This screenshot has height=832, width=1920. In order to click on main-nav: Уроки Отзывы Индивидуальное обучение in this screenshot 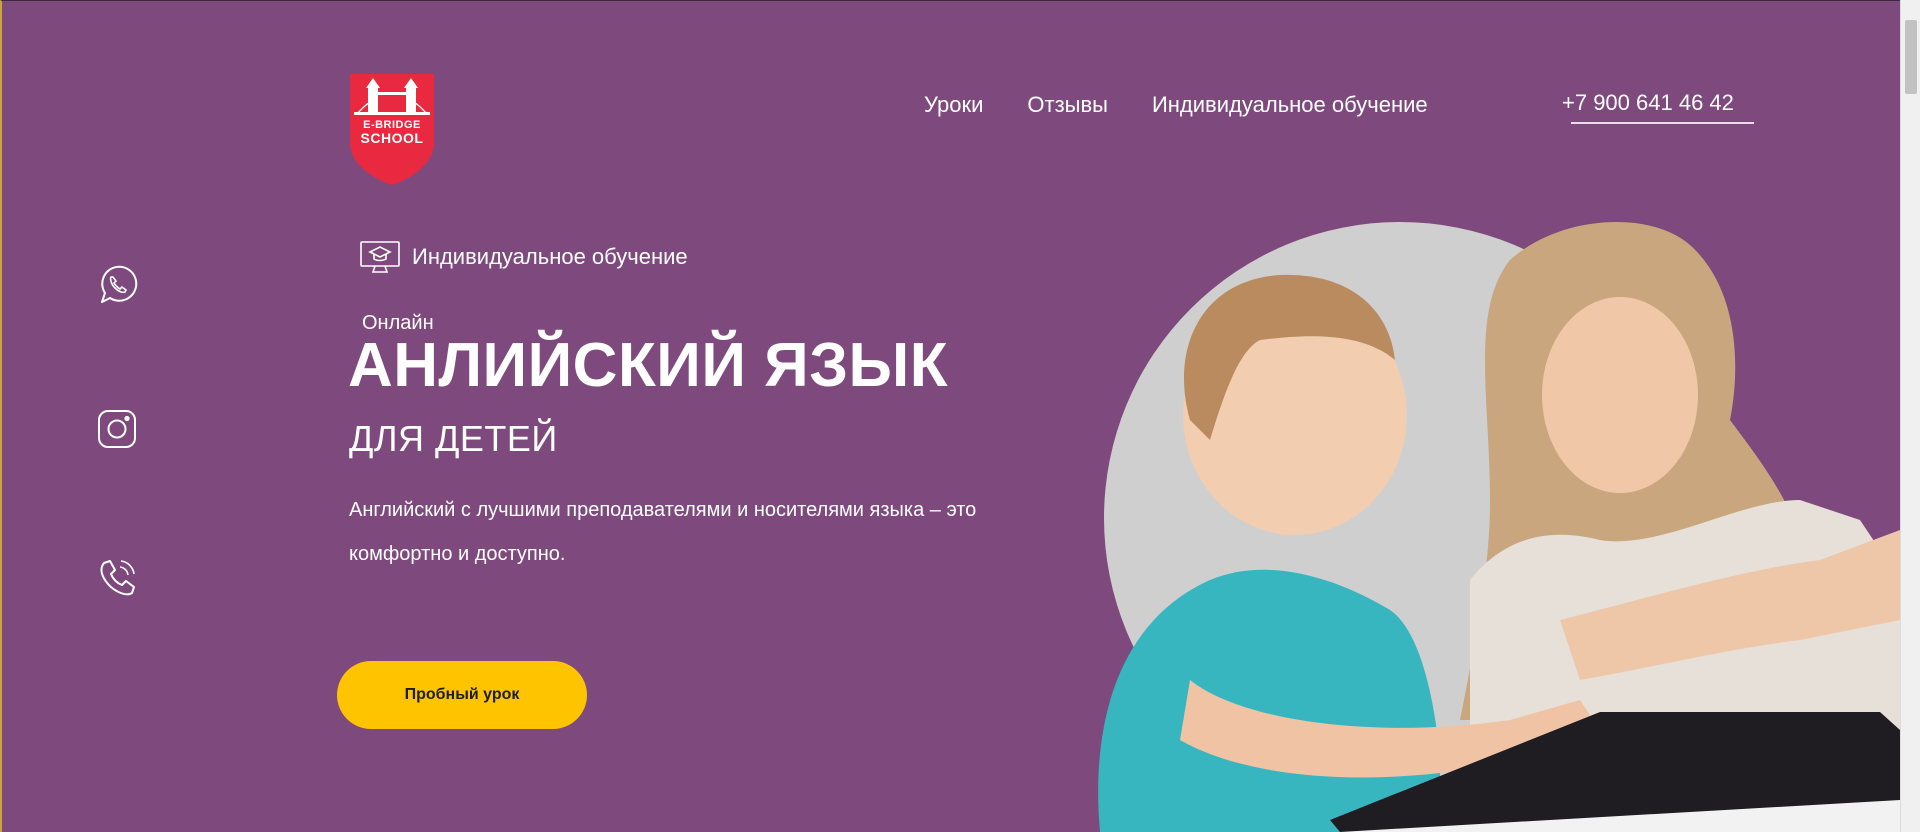, I will do `click(1176, 105)`.